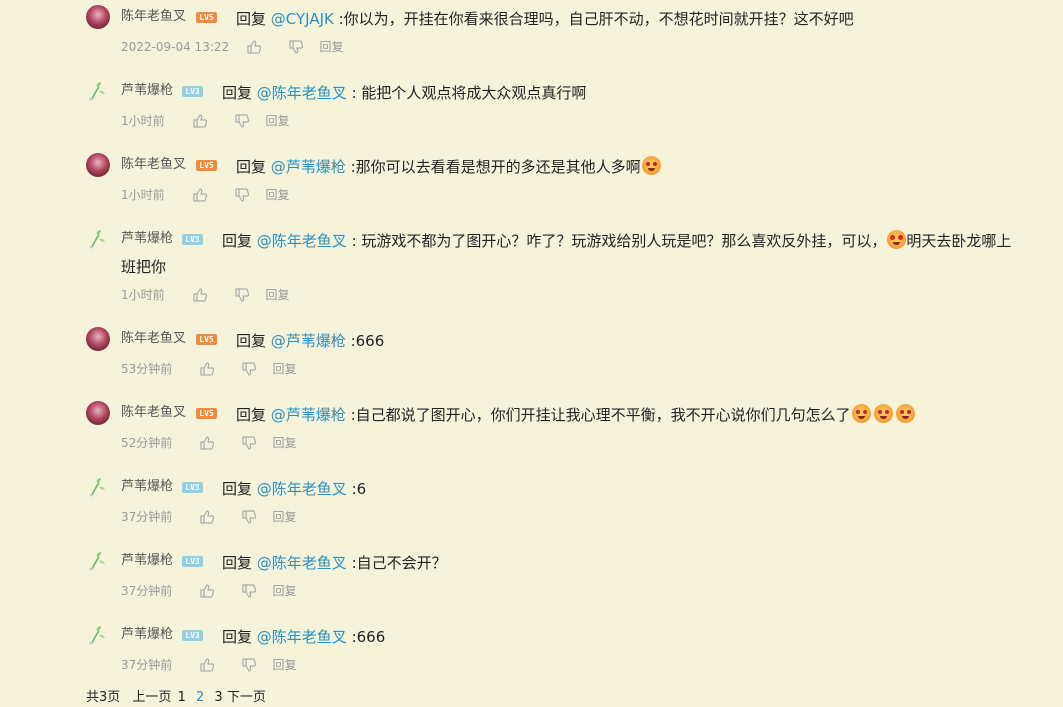 The width and height of the screenshot is (1063, 707). Describe the element at coordinates (218, 697) in the screenshot. I see `page-link-3: 3` at that location.